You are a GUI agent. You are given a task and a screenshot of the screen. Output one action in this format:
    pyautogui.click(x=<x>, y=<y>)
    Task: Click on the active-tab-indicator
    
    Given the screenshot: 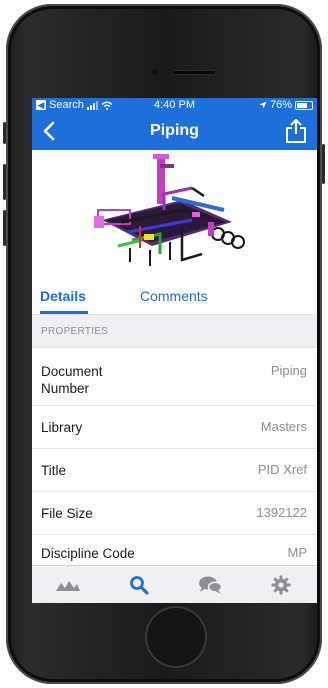 What is the action you would take?
    pyautogui.click(x=64, y=312)
    